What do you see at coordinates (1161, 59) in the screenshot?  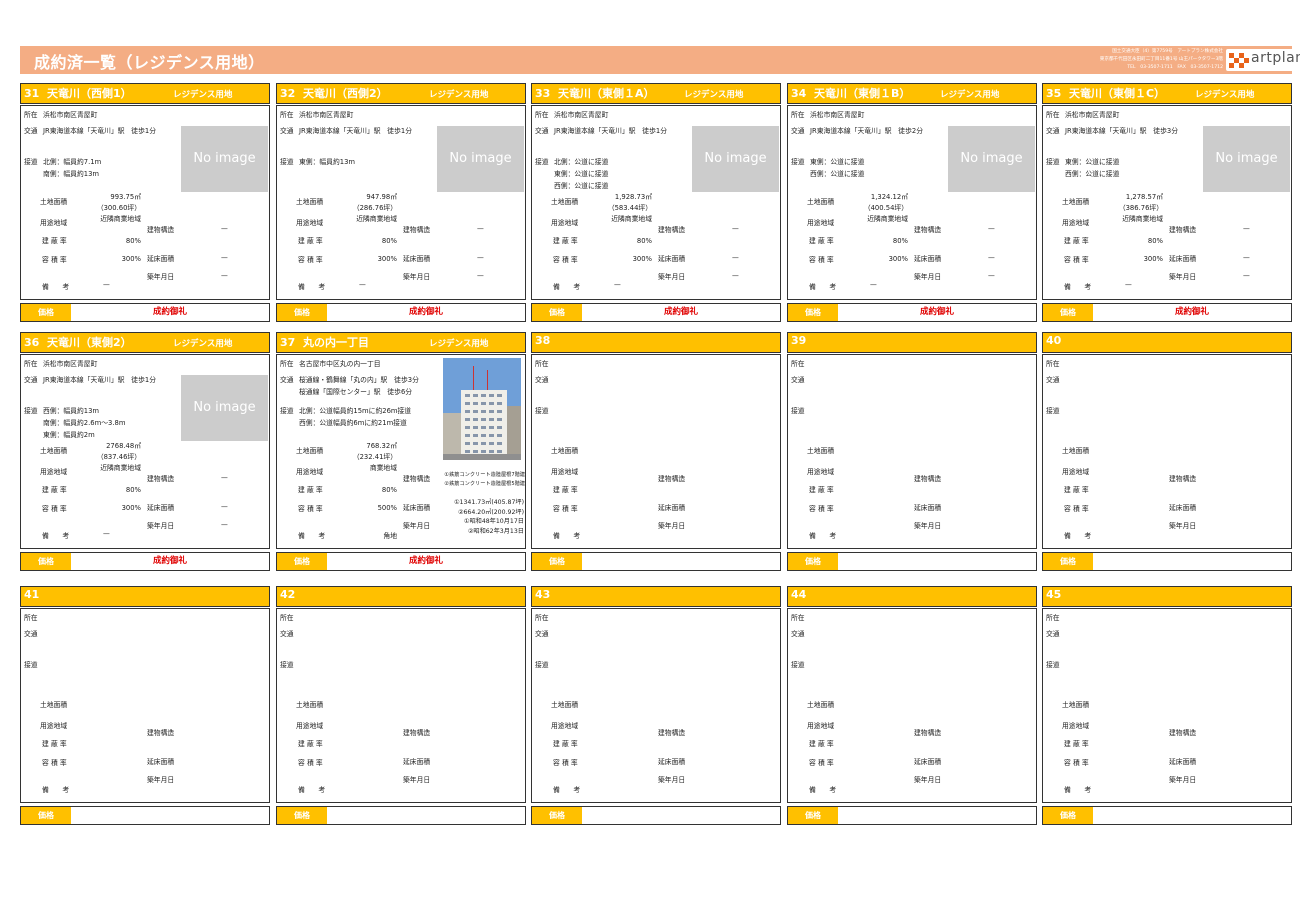 I see `company-address: 東京都千代田区永田町二丁目11番1号 山王パークタワー3階` at bounding box center [1161, 59].